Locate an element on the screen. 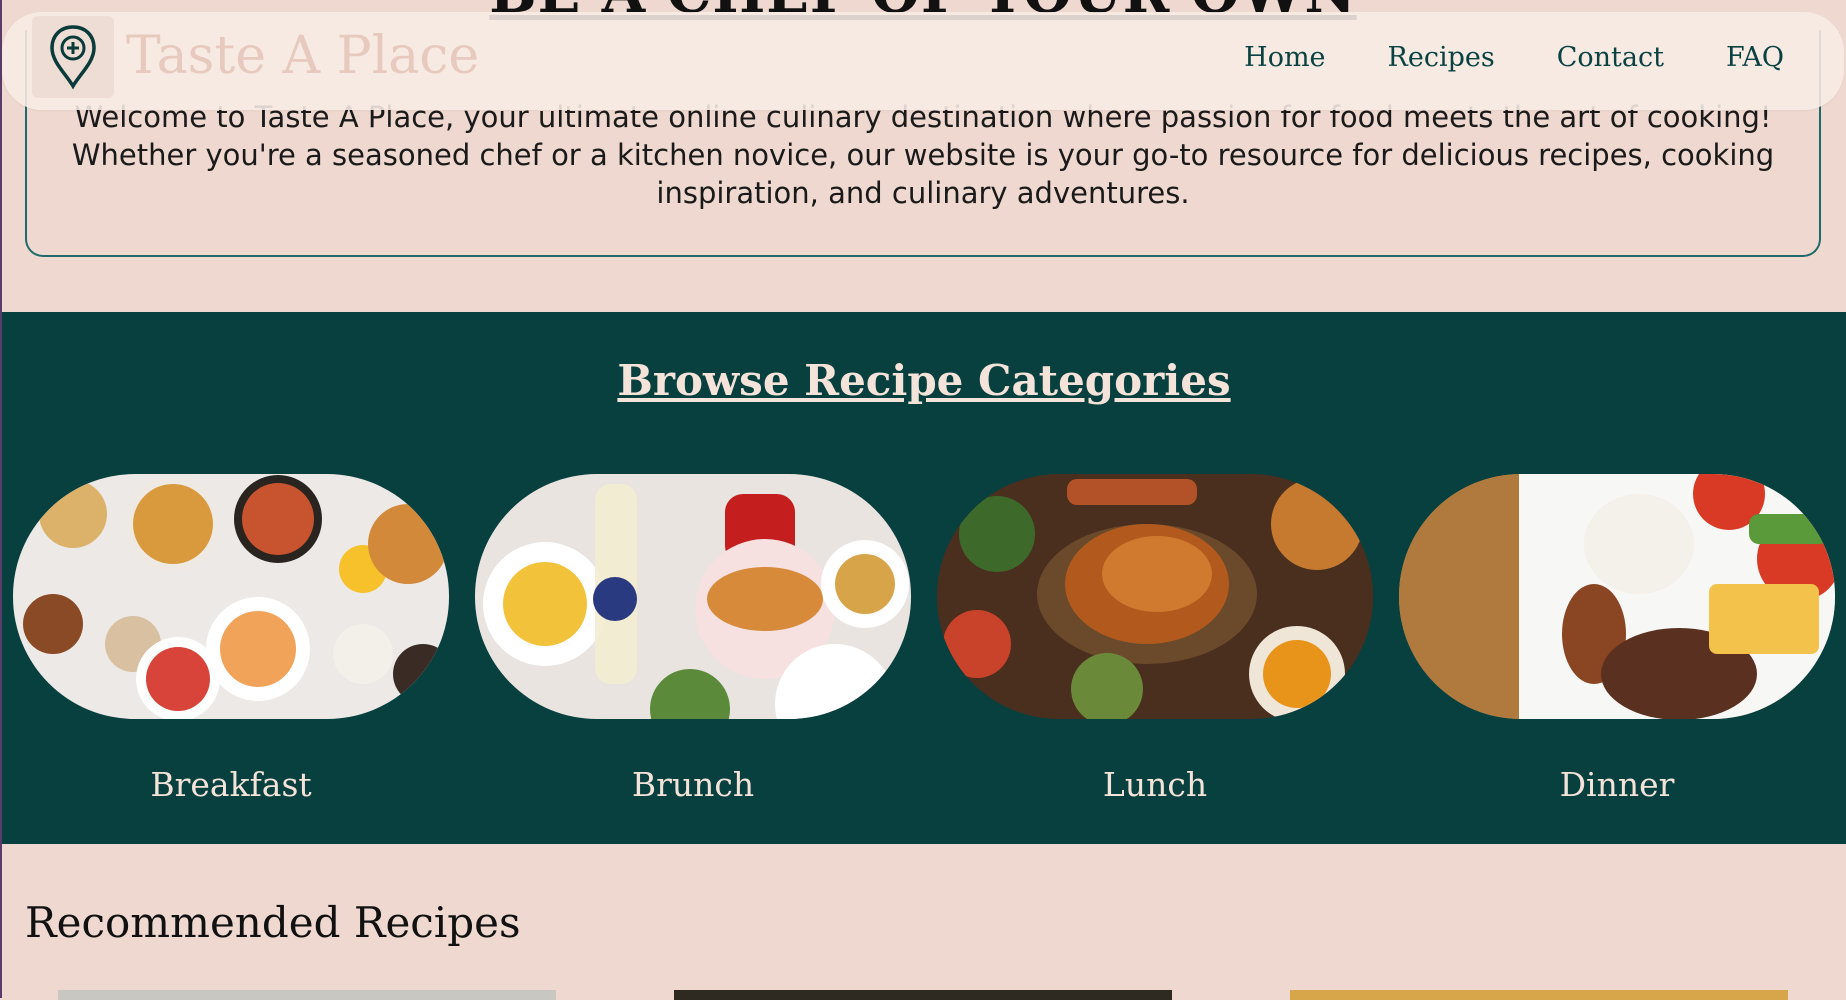 The image size is (1846, 1000). logo is located at coordinates (73, 57).